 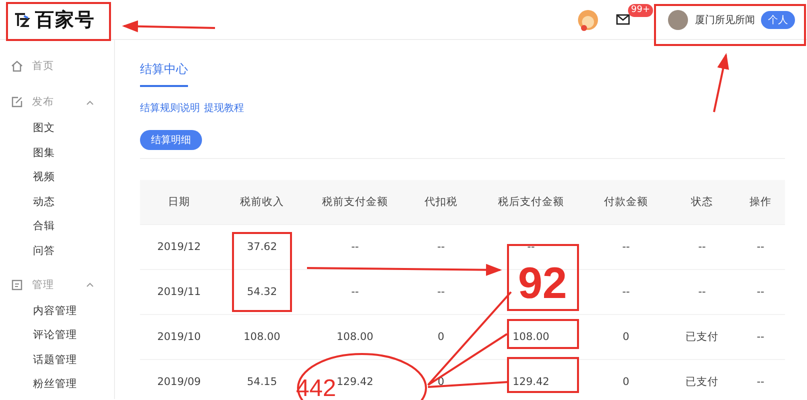 I want to click on sidebar-subitem: 话题管理, so click(x=57, y=360).